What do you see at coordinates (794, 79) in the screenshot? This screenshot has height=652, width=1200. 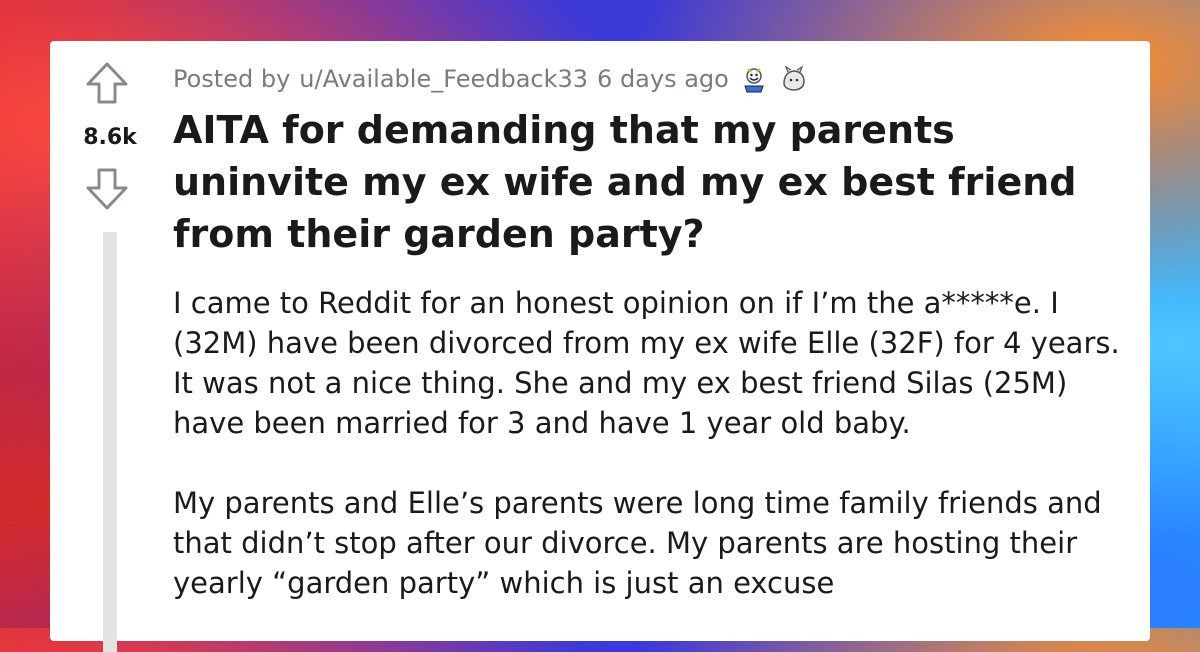 I see `helpful-award-icon` at bounding box center [794, 79].